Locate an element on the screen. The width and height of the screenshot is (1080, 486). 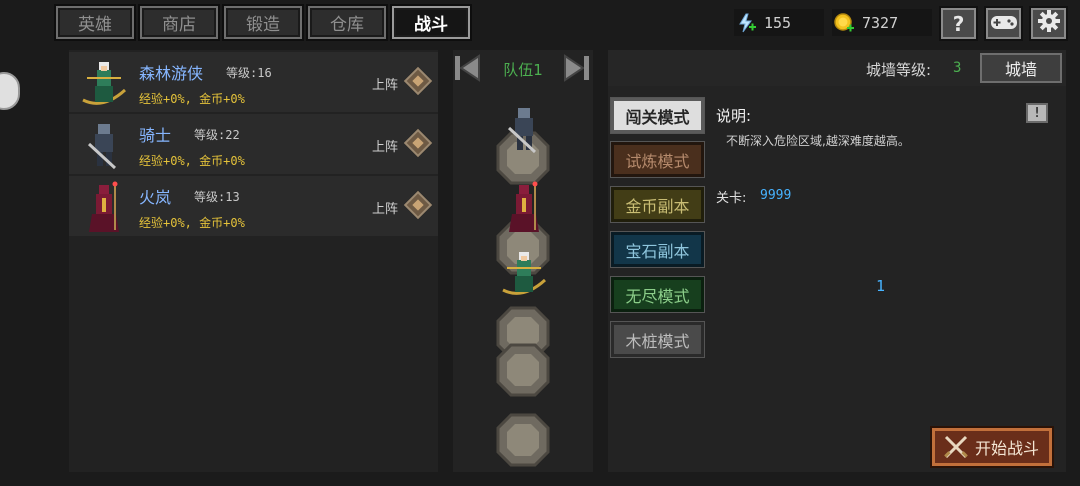
info-button: ! is located at coordinates (1037, 113).